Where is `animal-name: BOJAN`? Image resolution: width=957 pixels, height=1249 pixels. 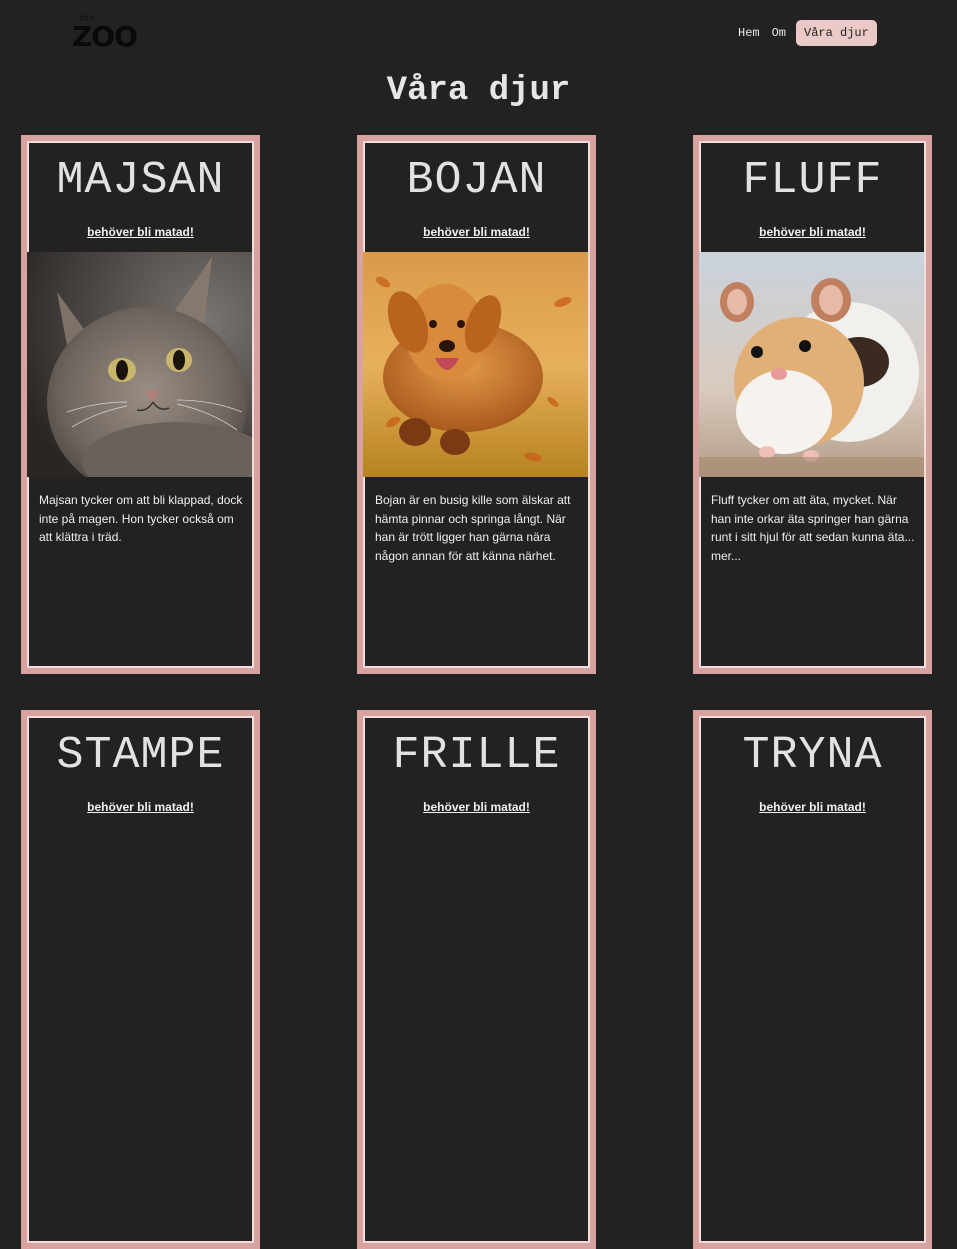
animal-name: BOJAN is located at coordinates (476, 180).